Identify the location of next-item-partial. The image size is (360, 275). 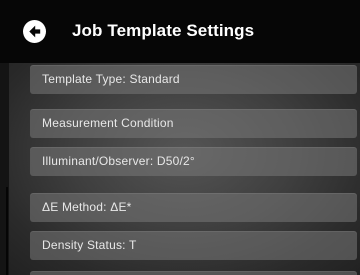
(193, 273).